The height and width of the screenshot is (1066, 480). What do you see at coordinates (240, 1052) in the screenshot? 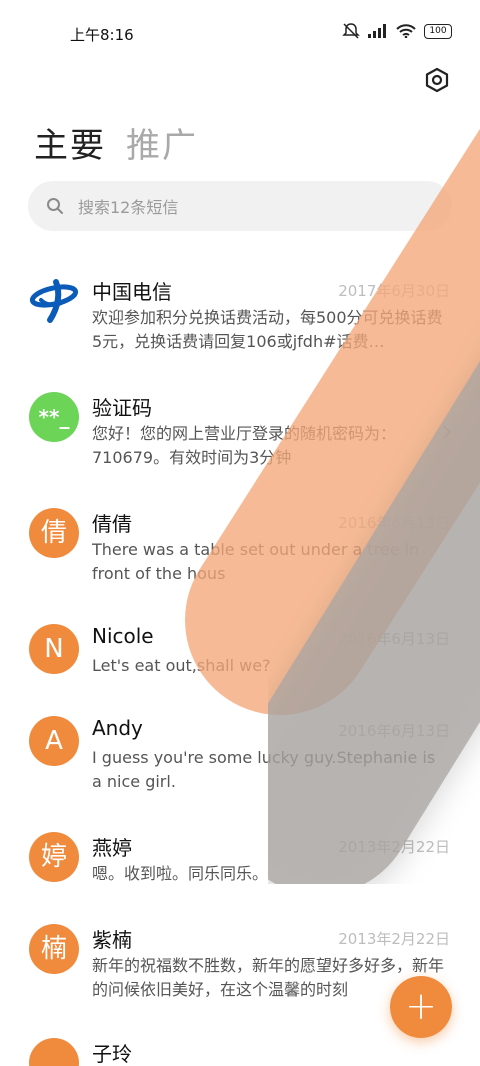
I see `conversation-row: 子玲` at bounding box center [240, 1052].